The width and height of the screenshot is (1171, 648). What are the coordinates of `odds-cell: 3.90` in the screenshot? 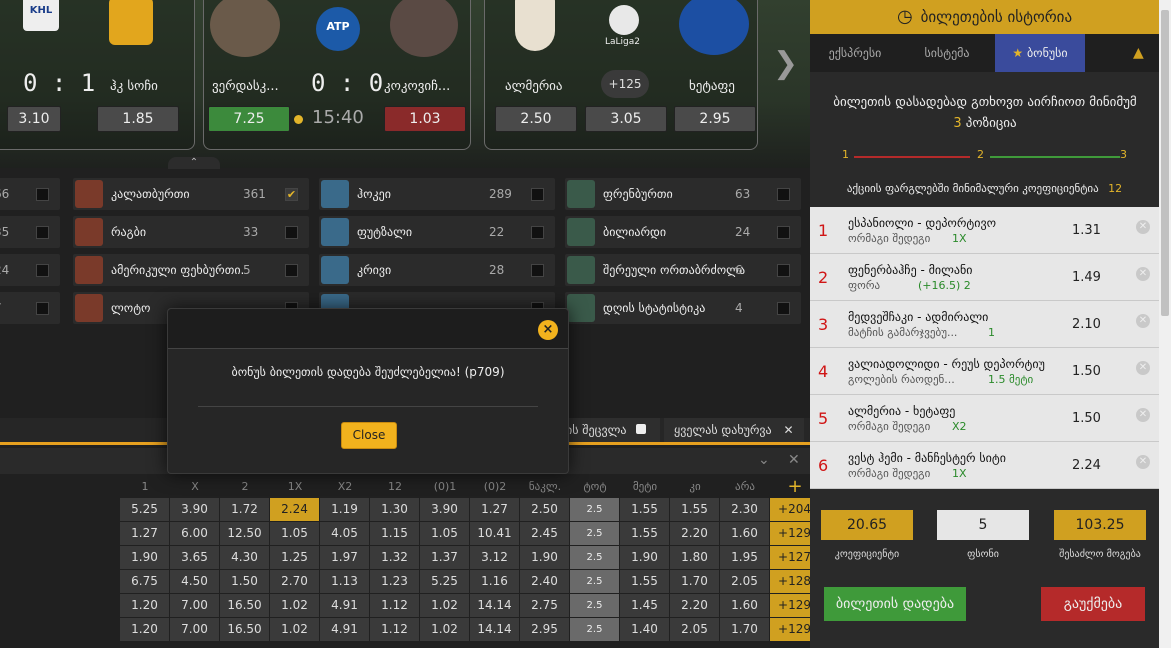 It's located at (194, 509).